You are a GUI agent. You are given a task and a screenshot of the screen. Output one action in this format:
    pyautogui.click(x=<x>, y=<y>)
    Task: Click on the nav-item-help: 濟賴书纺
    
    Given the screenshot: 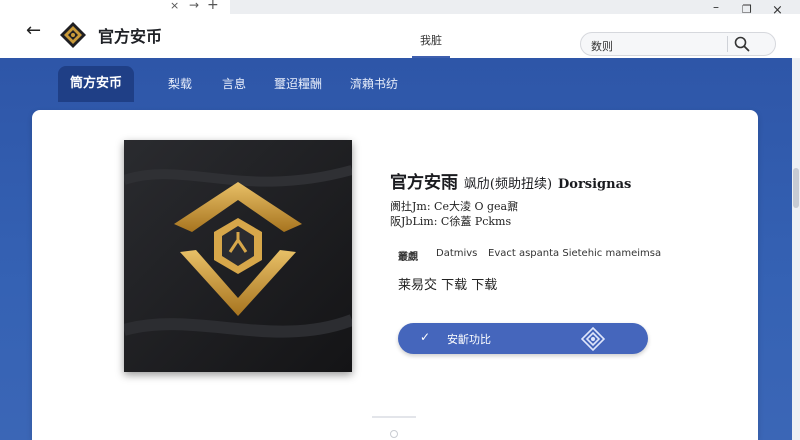 What is the action you would take?
    pyautogui.click(x=374, y=84)
    